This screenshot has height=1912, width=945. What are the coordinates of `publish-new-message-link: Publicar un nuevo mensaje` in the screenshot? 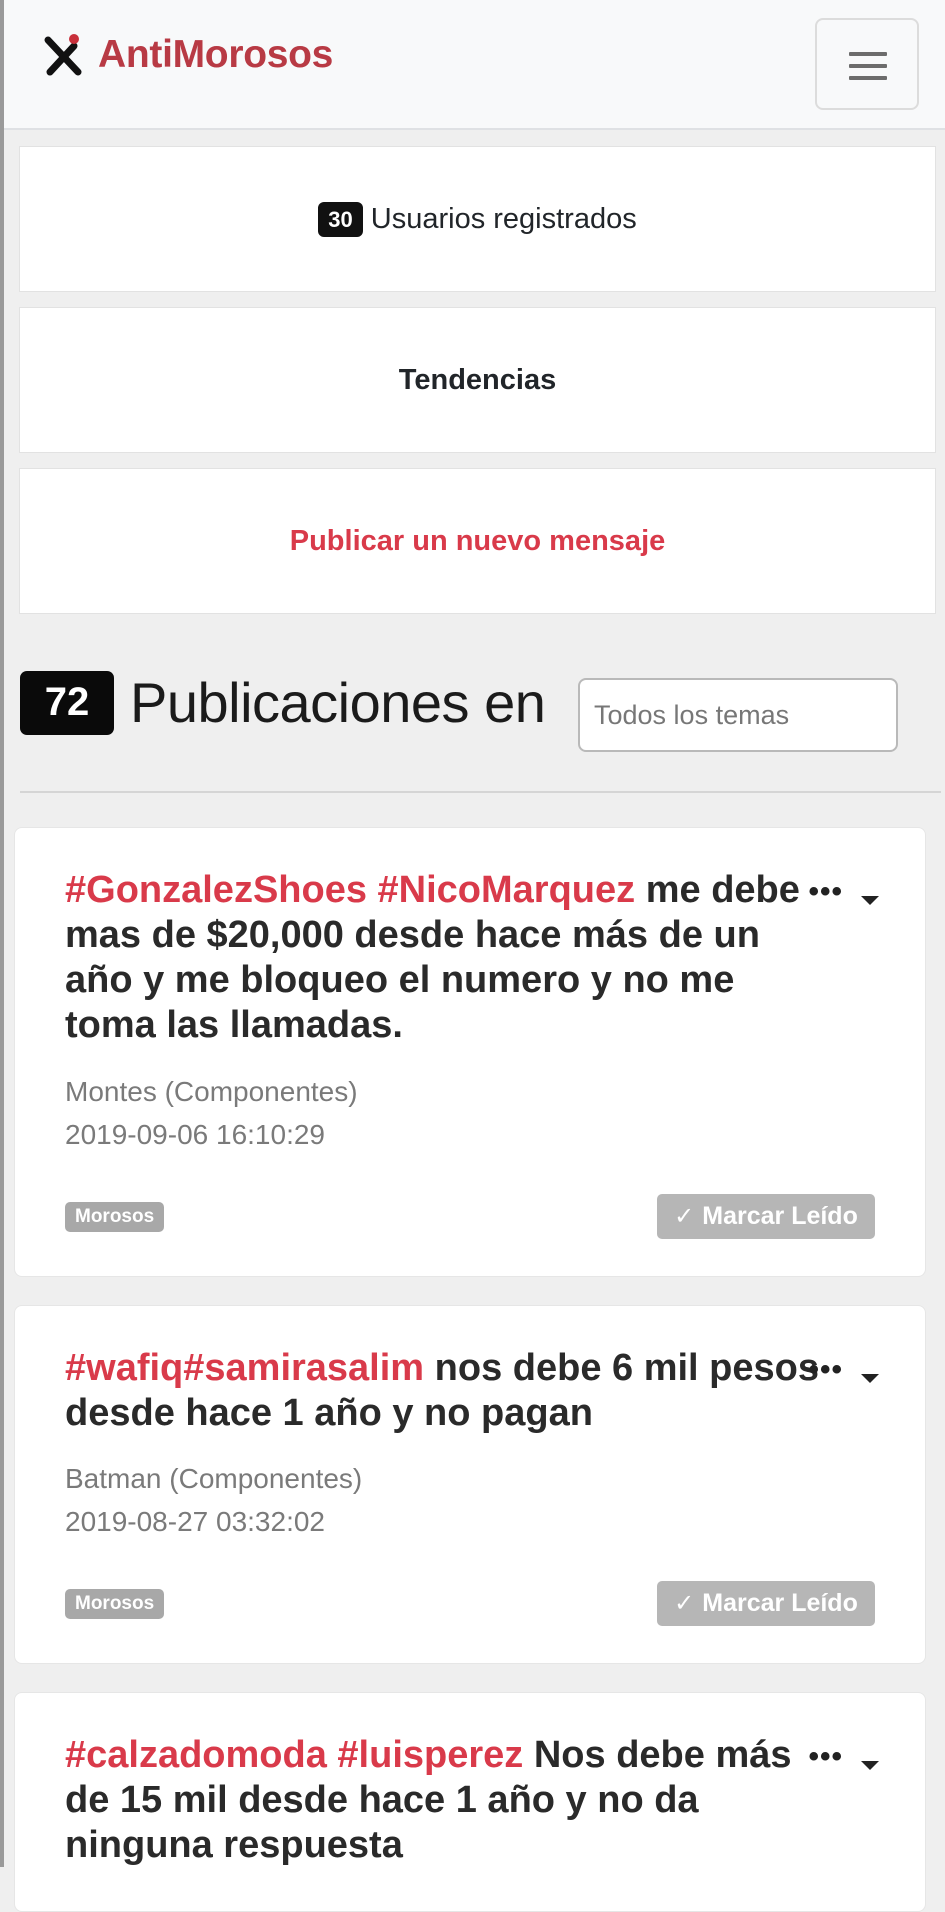 It's located at (478, 541).